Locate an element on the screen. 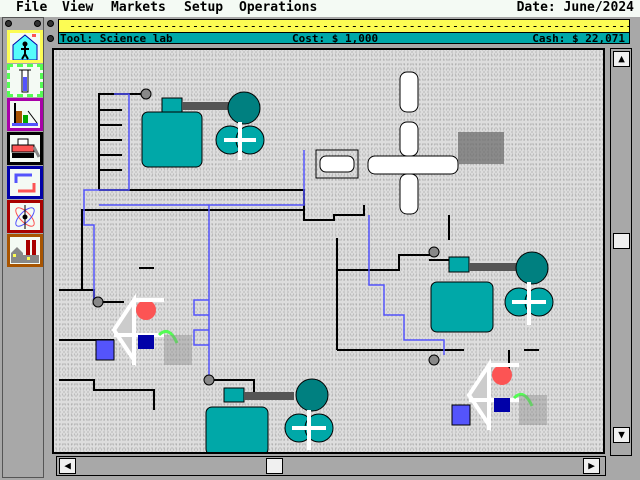 The image size is (640, 480). horizontal-scrollbar: ◀ ▶ is located at coordinates (331, 466).